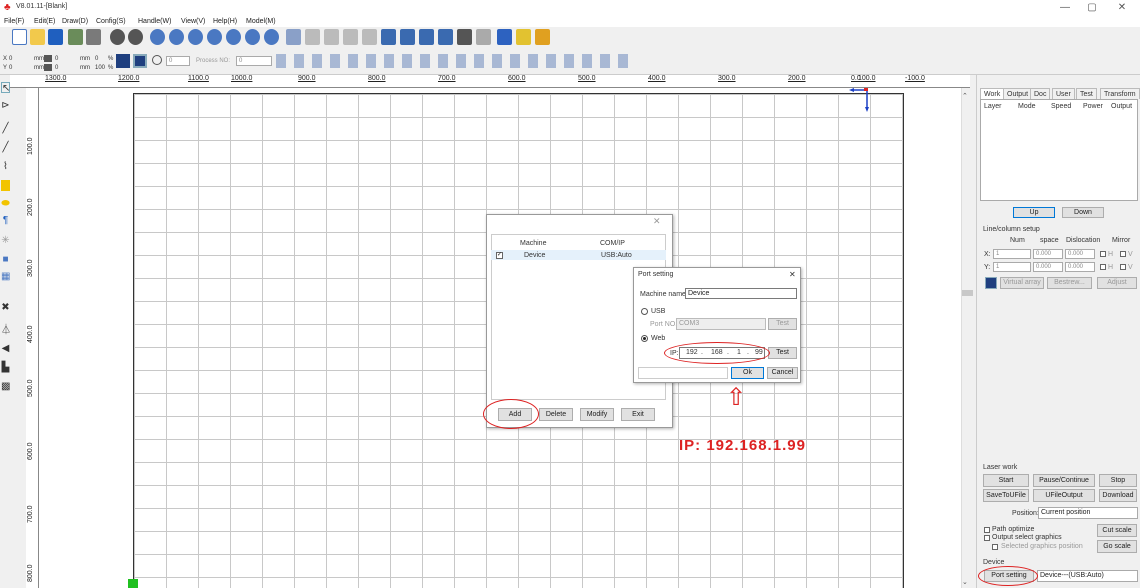  What do you see at coordinates (37, 37) in the screenshot?
I see `open-folder-icon` at bounding box center [37, 37].